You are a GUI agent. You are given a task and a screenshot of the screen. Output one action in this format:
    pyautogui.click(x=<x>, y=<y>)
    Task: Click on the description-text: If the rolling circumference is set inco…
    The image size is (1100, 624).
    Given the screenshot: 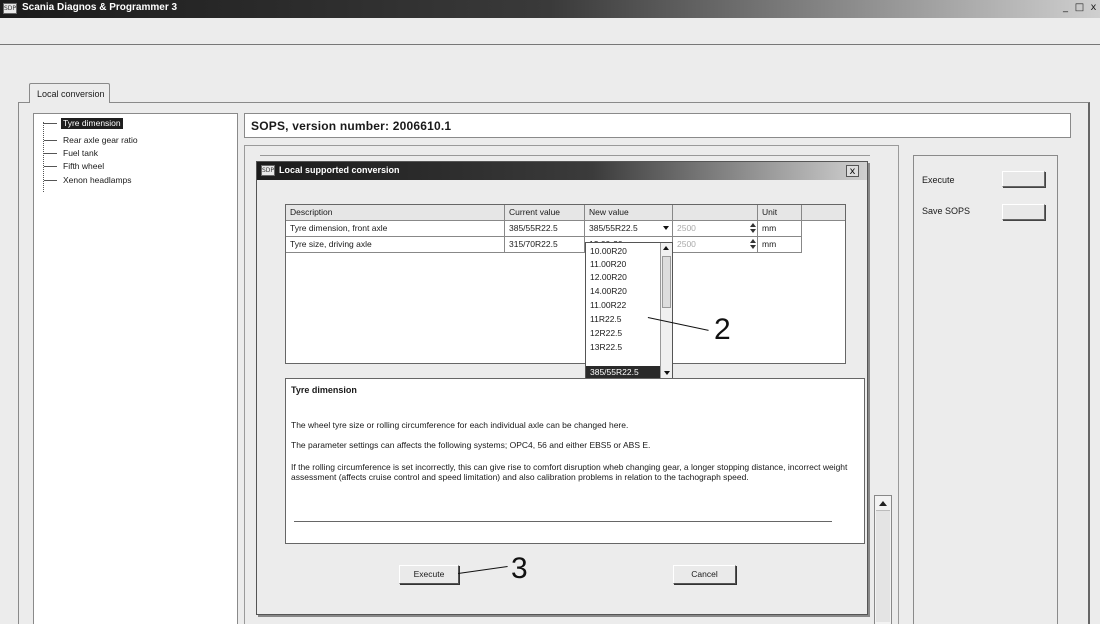 What is the action you would take?
    pyautogui.click(x=569, y=472)
    